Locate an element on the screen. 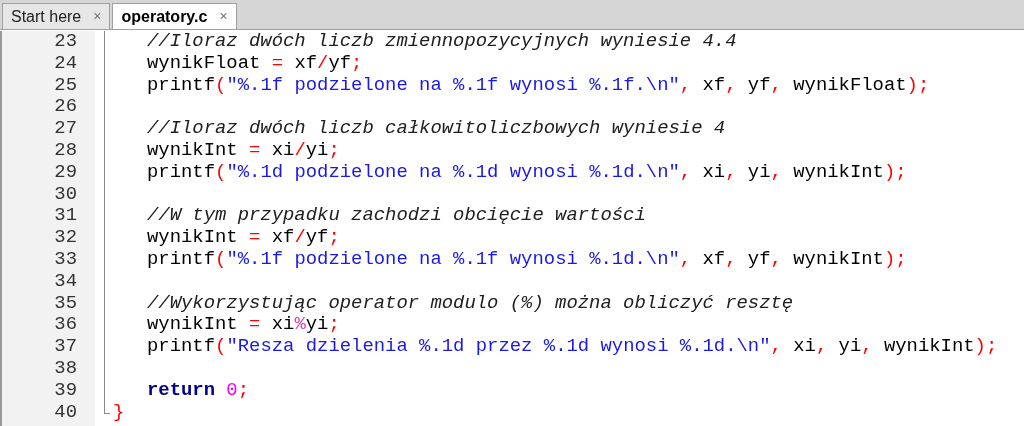 The width and height of the screenshot is (1024, 426). editor-tab: Start here × is located at coordinates (56, 16).